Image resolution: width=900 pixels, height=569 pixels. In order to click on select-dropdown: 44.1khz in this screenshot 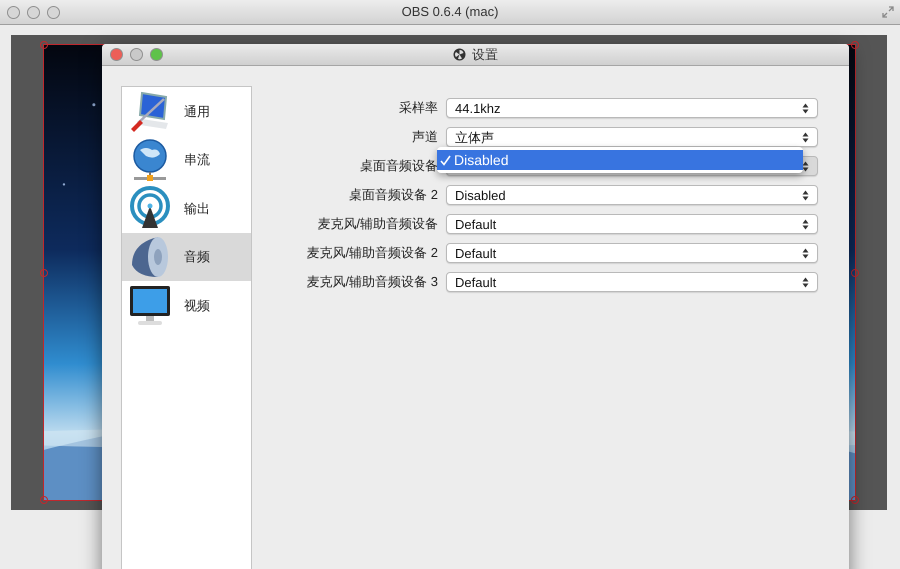, I will do `click(632, 108)`.